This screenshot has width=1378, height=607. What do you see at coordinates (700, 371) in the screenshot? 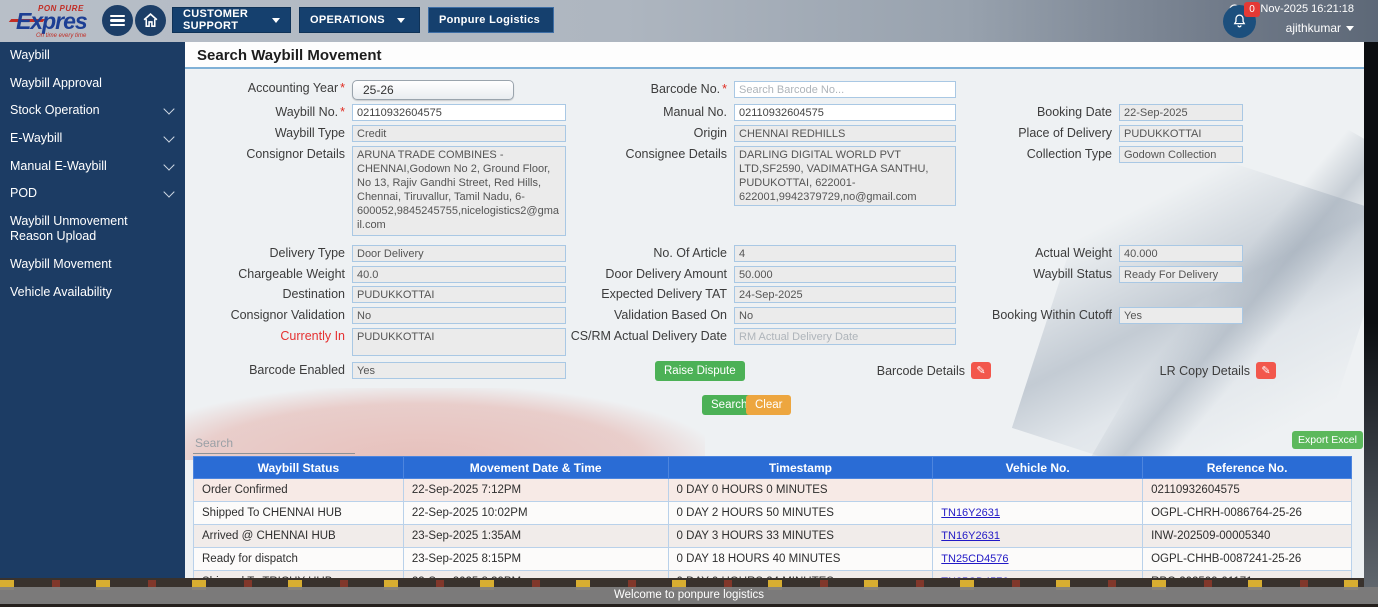
I see `raise-dispute-button: Raise Dispute` at bounding box center [700, 371].